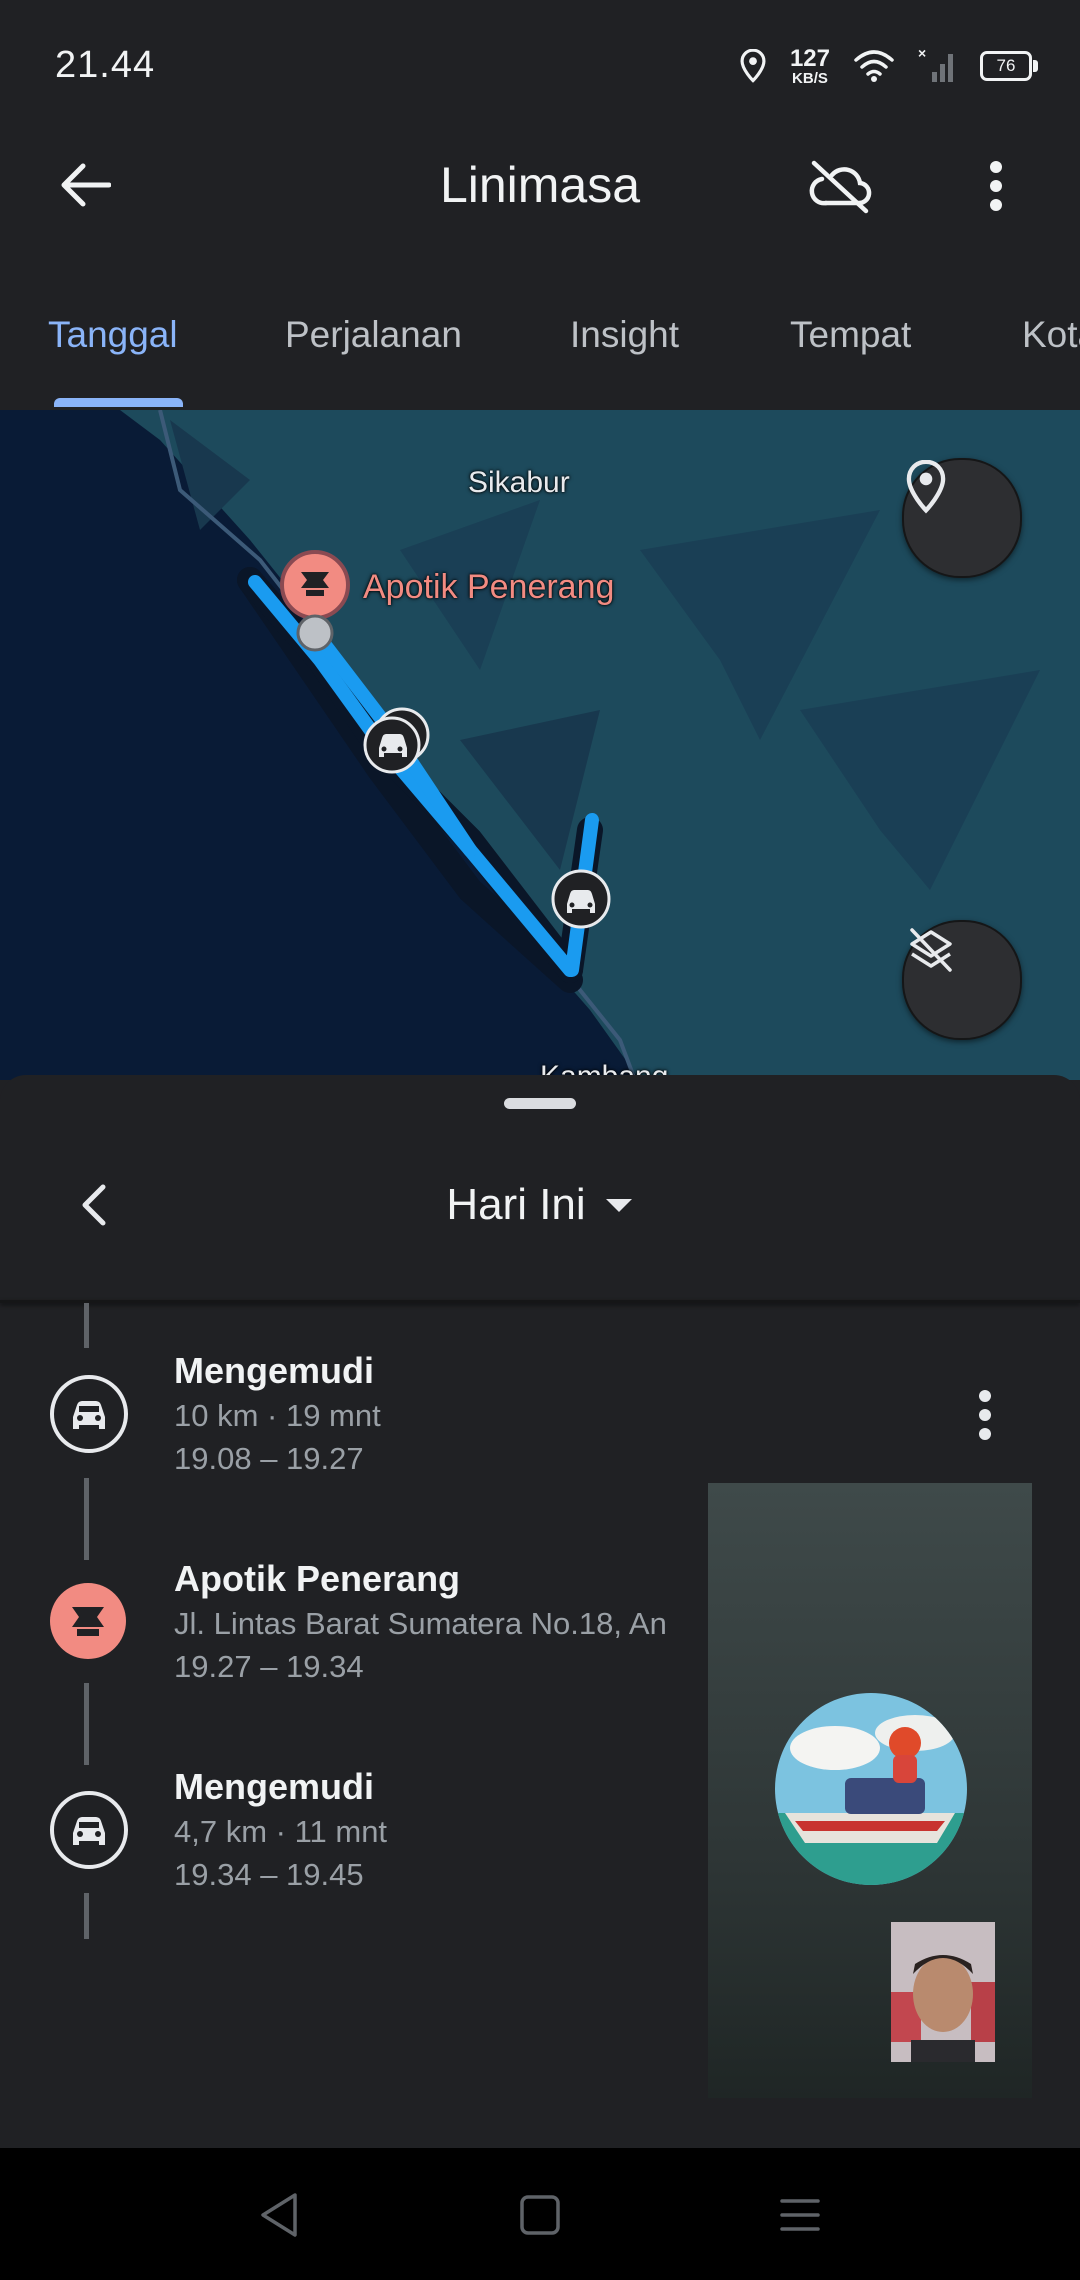 This screenshot has width=1080, height=2280. I want to click on timeline-item-time: 19.08 – 19.27, so click(269, 1458).